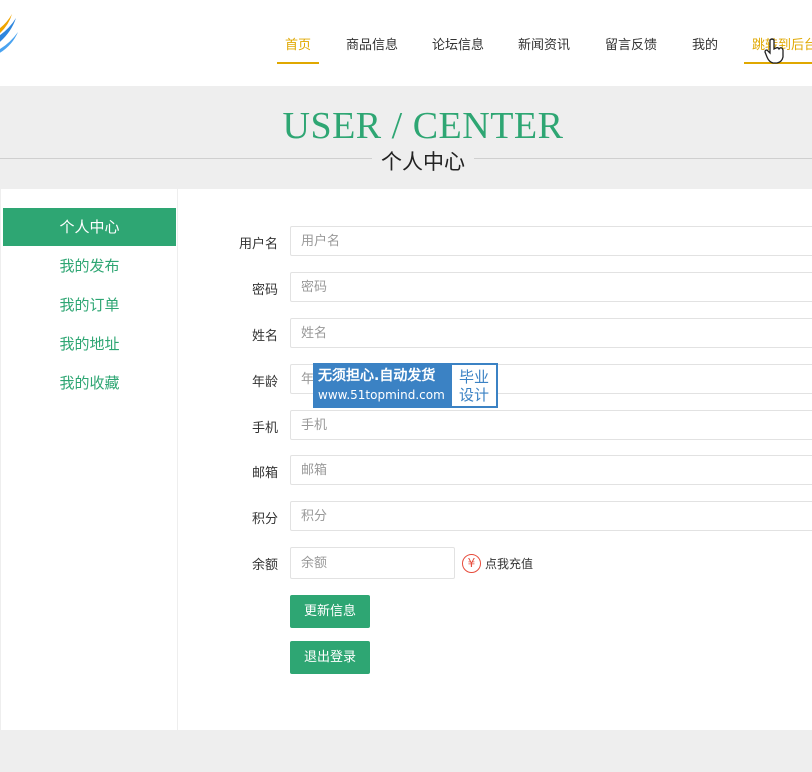  What do you see at coordinates (264, 519) in the screenshot?
I see `points-label: 积分` at bounding box center [264, 519].